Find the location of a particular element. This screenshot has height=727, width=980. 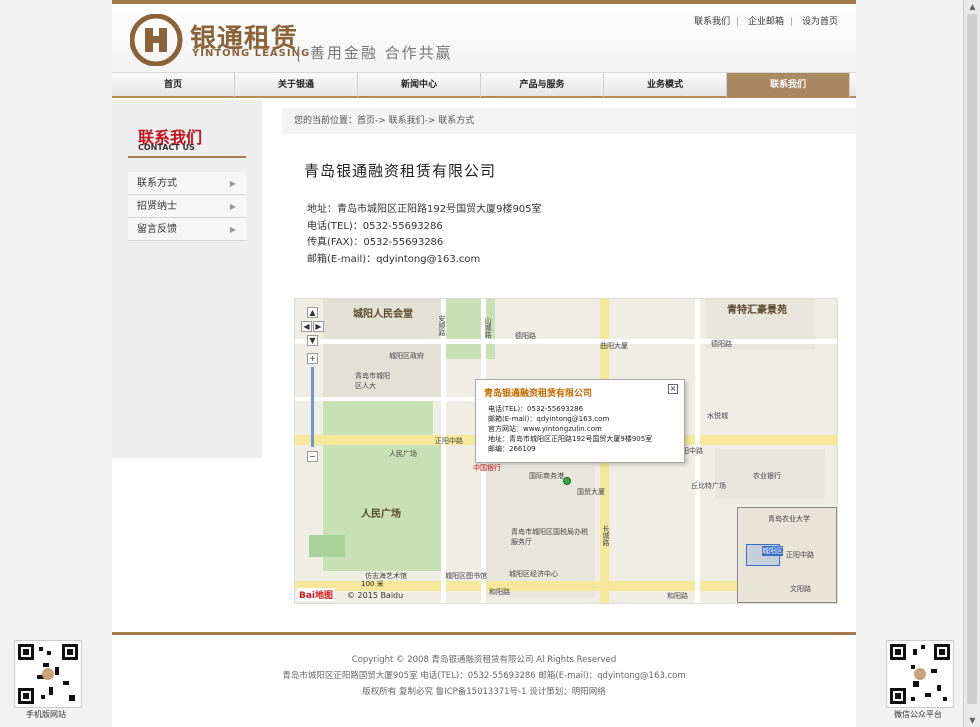

zoom-out-button: − is located at coordinates (312, 456).